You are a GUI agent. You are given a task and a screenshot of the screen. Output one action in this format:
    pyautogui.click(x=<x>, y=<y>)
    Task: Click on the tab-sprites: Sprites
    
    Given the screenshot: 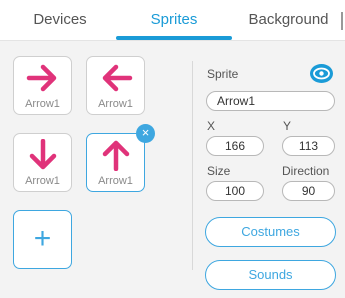 What is the action you would take?
    pyautogui.click(x=174, y=20)
    